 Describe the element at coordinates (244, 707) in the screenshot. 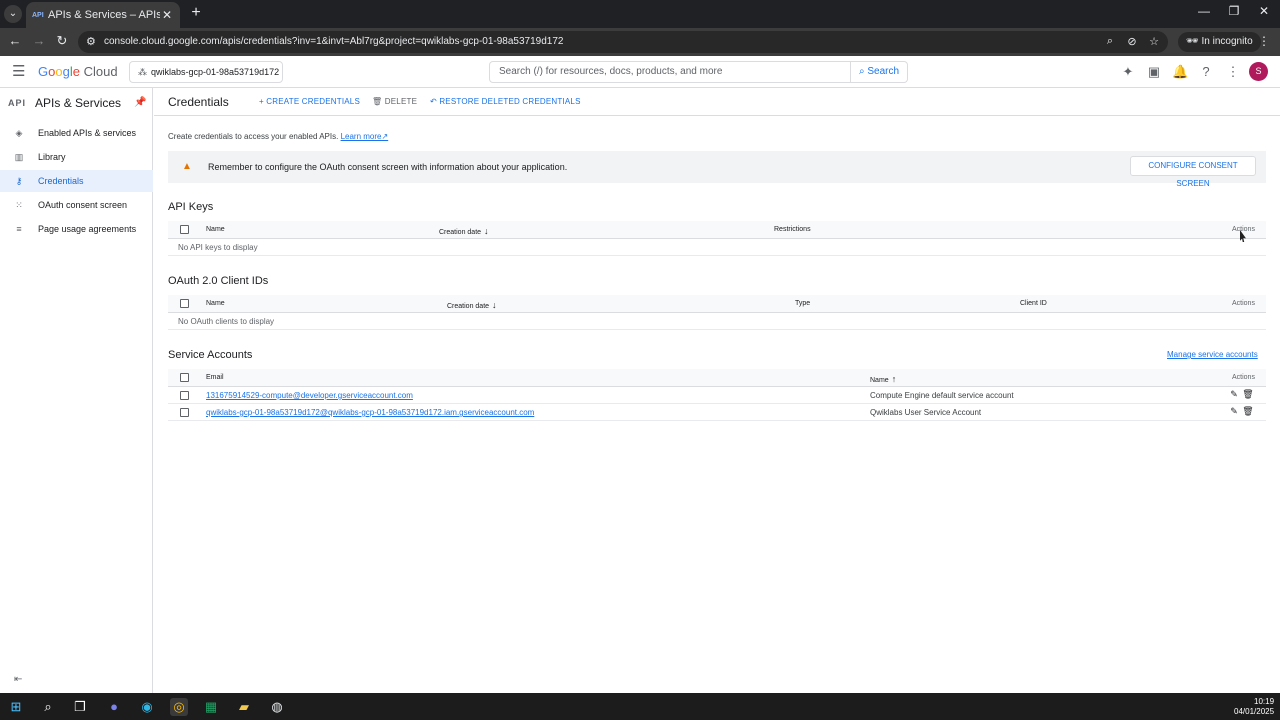

I see `file-explorer-icon: ▰` at that location.